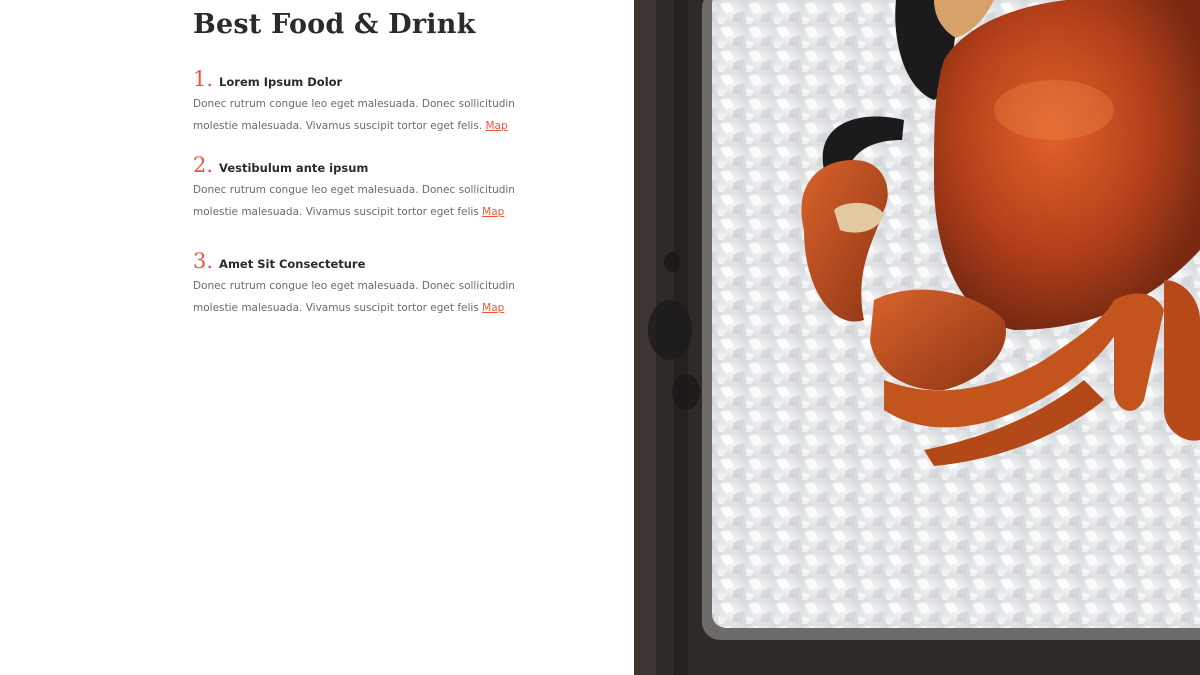 The width and height of the screenshot is (1200, 675). What do you see at coordinates (383, 79) in the screenshot?
I see `item-header: 1. Lorem Ipsum Dolor` at bounding box center [383, 79].